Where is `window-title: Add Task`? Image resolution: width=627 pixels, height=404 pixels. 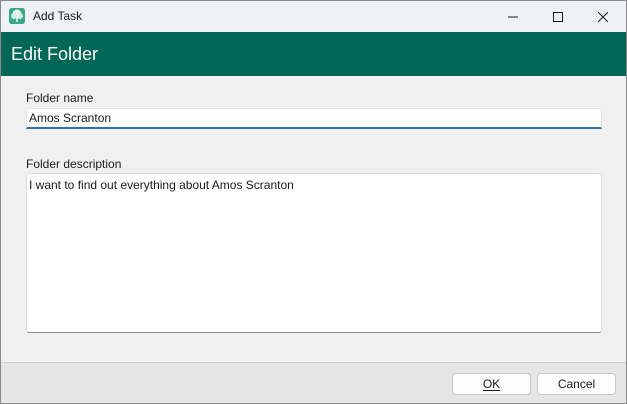 window-title: Add Task is located at coordinates (58, 16).